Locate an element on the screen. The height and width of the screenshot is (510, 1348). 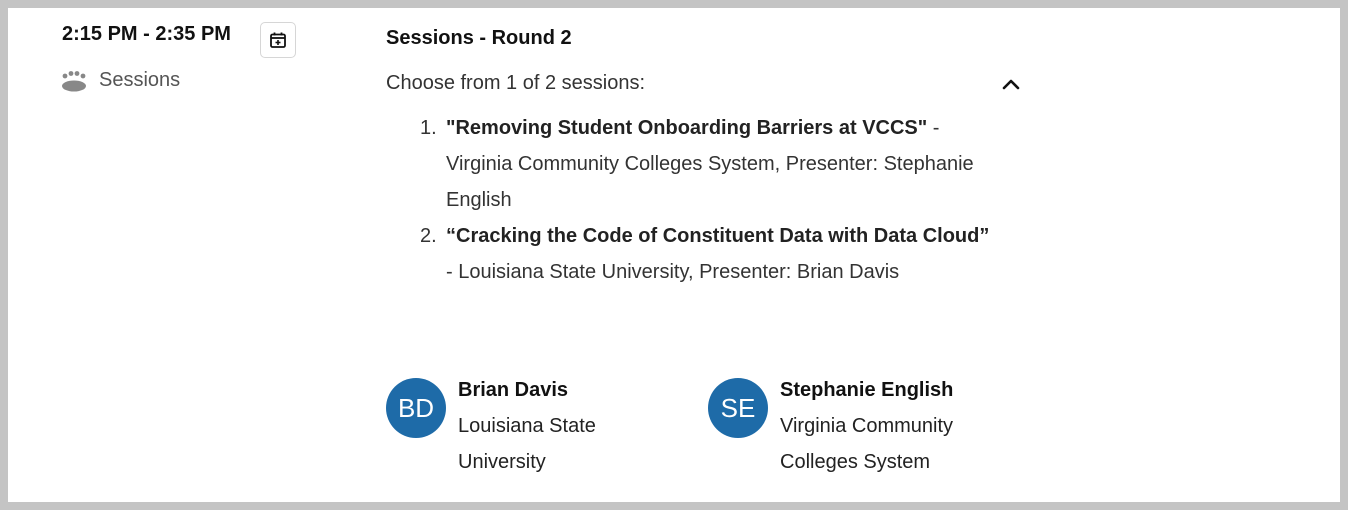
speaker-organization: Virginia Community Colleges System is located at coordinates (867, 444).